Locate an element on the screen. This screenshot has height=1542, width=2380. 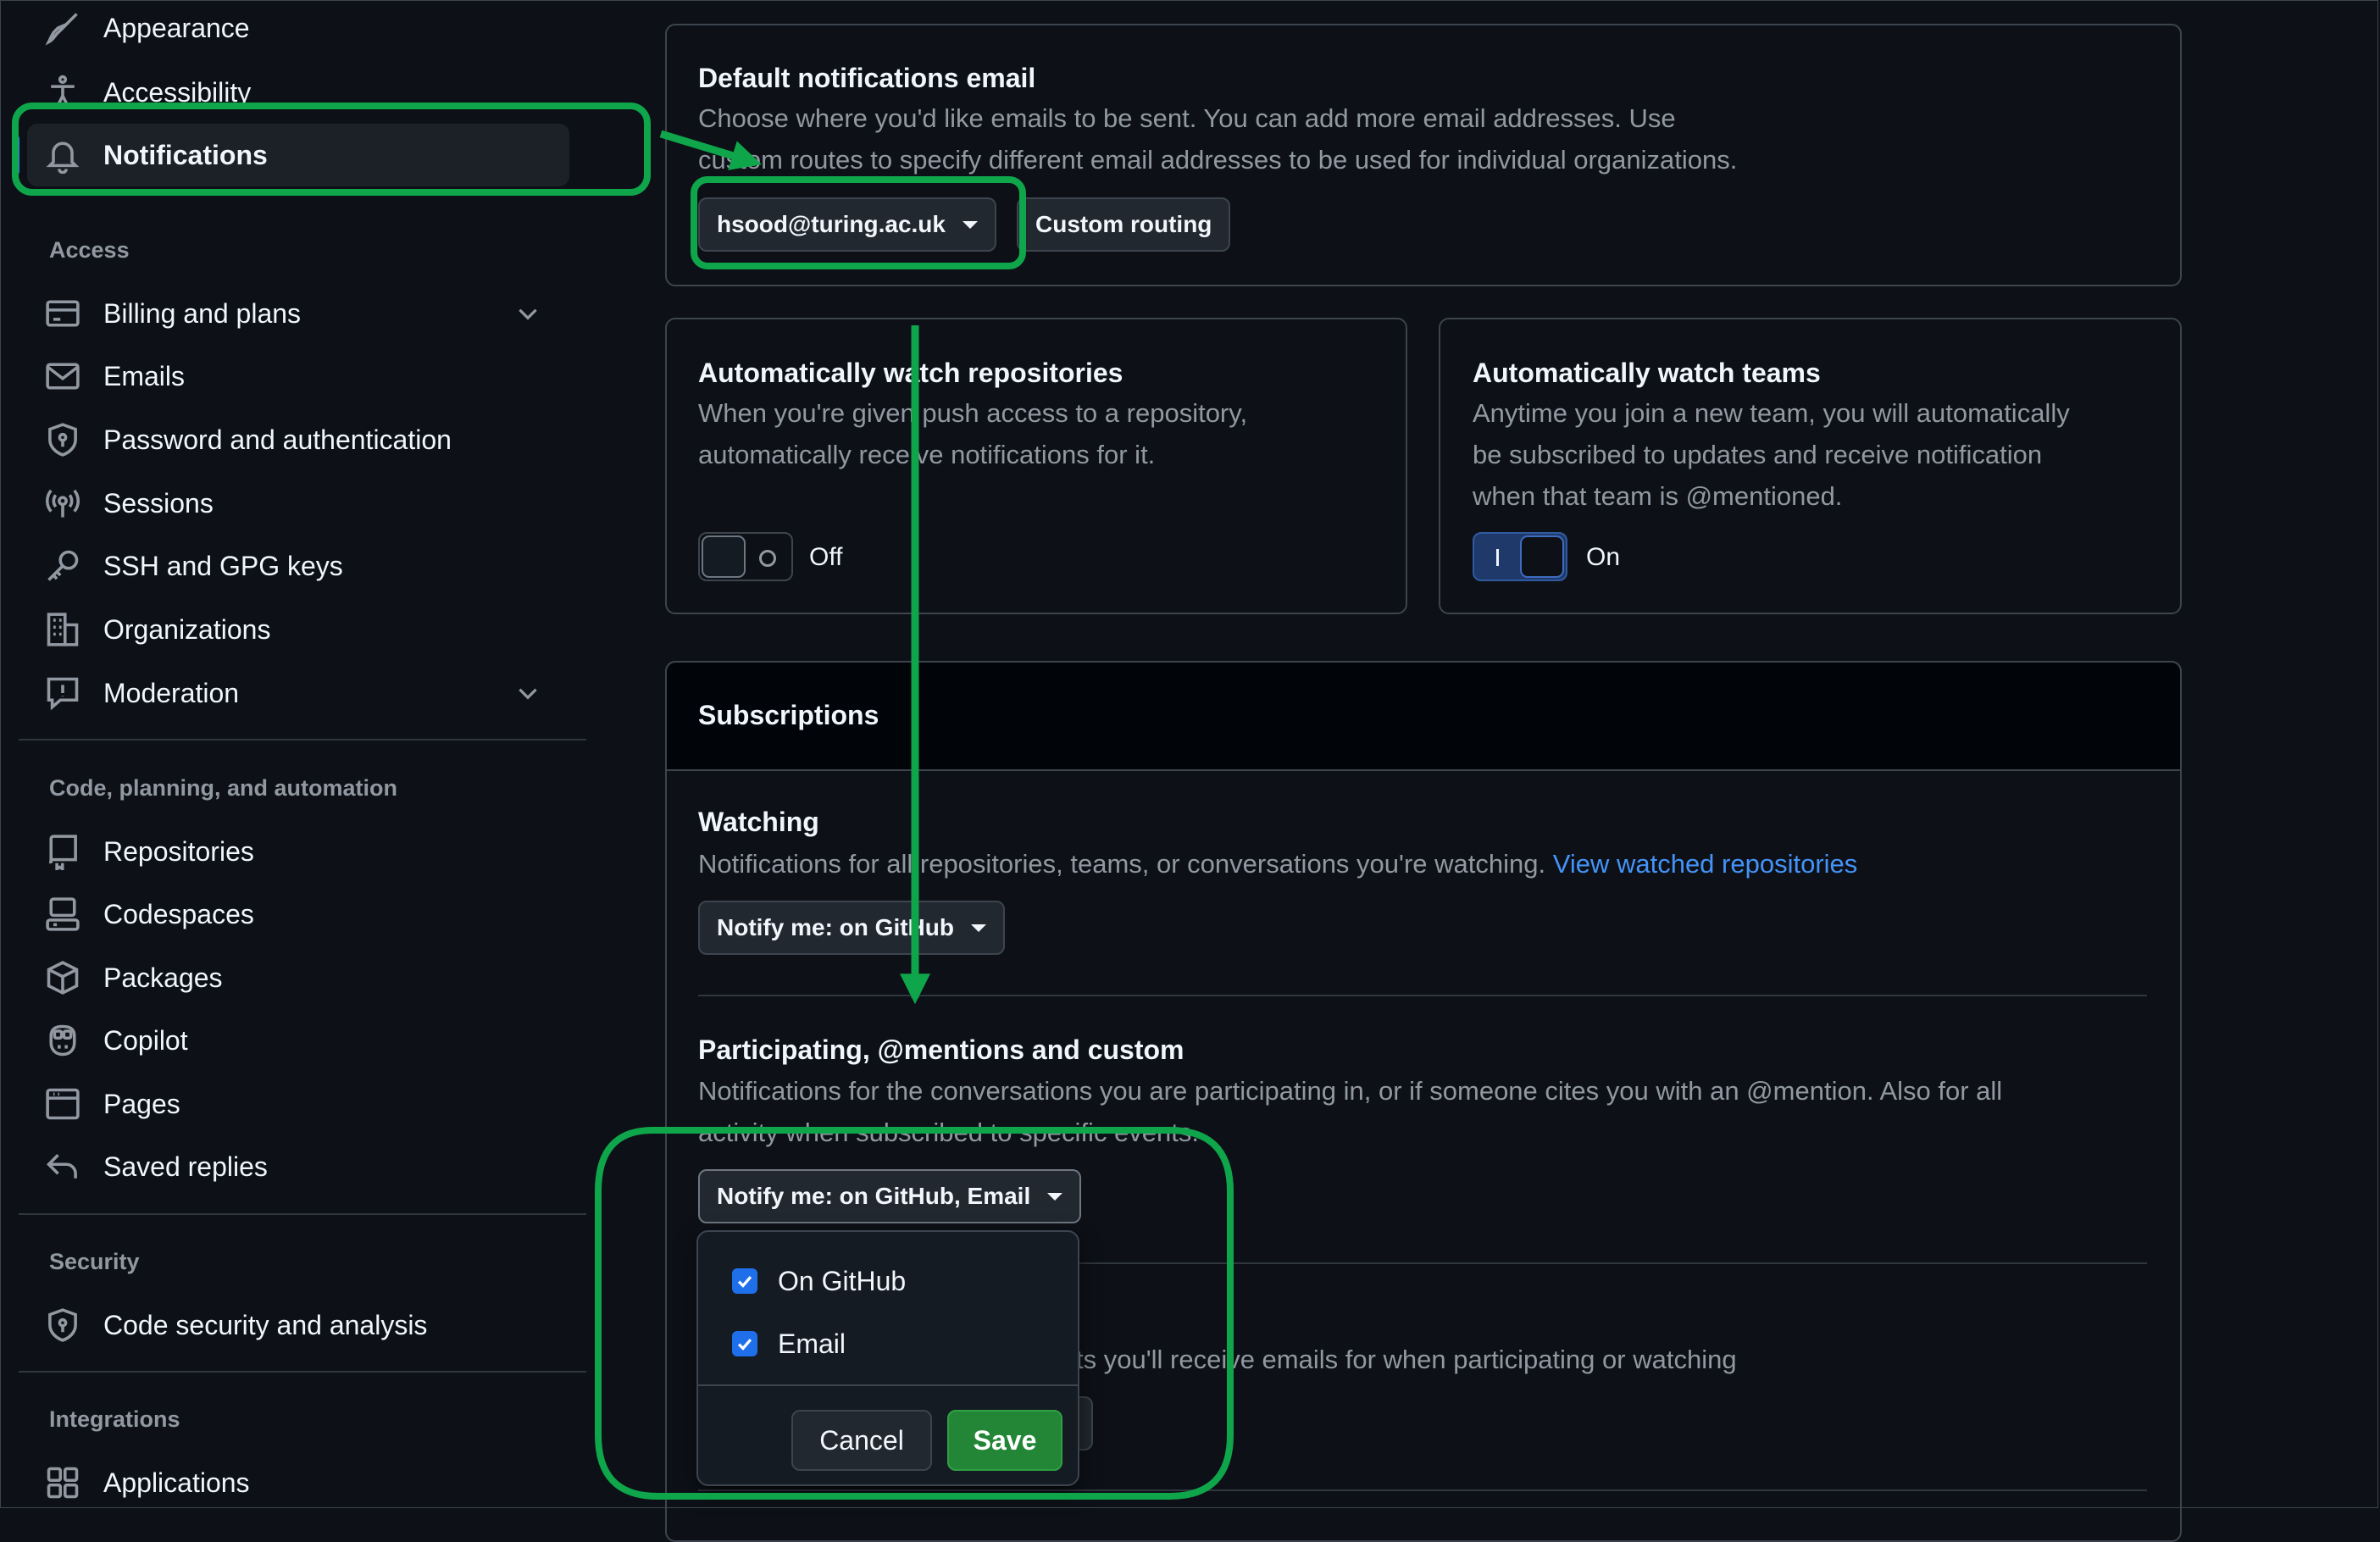
mail-icon is located at coordinates (63, 376).